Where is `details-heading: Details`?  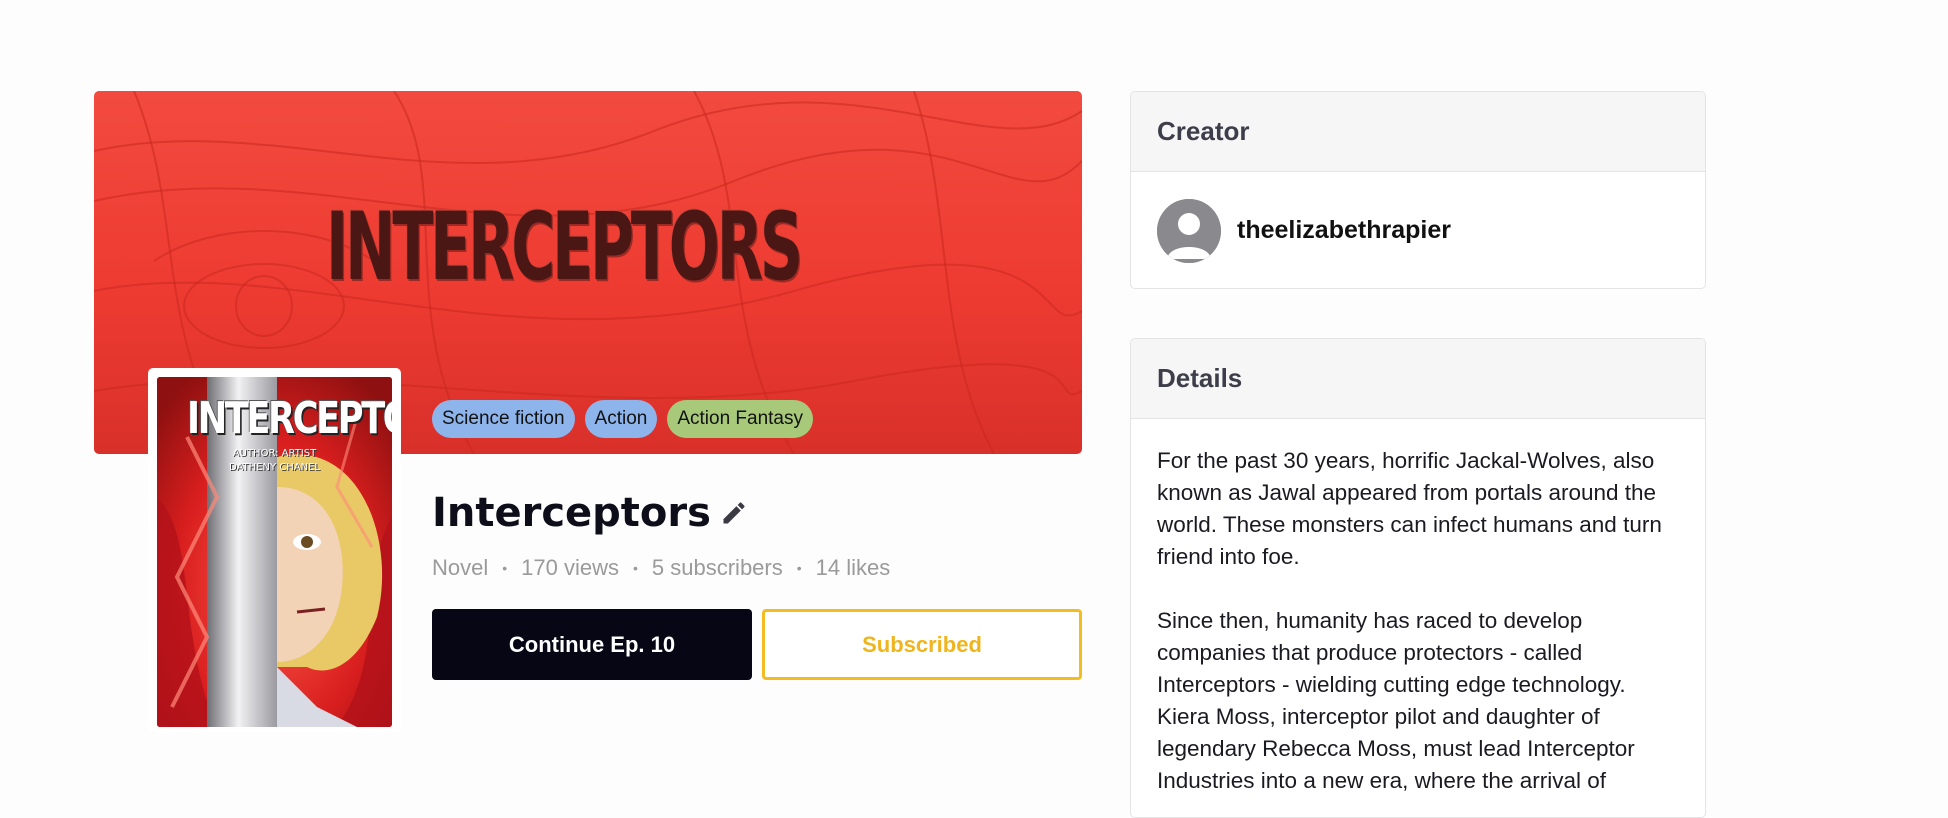
details-heading: Details is located at coordinates (1418, 379).